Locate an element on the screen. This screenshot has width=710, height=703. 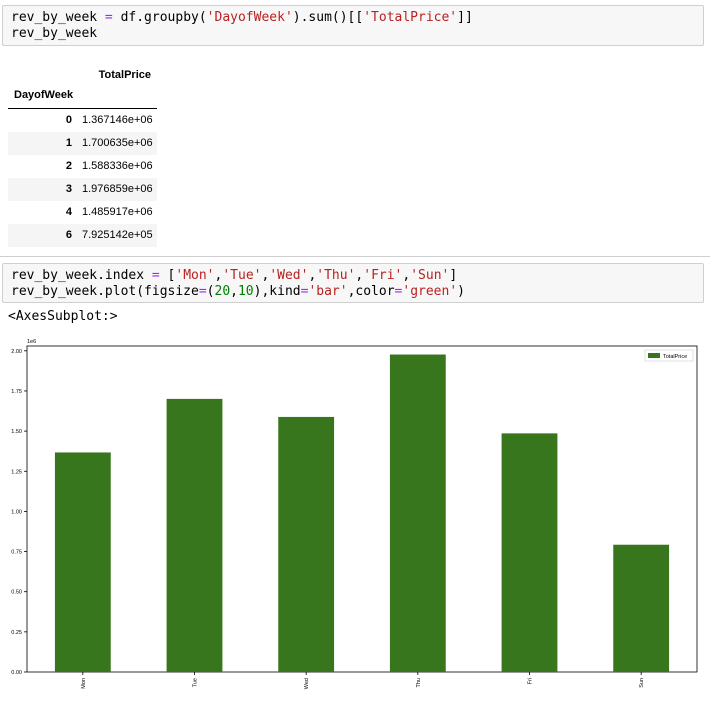
y-tick-label: 0.50 is located at coordinates (16, 593).